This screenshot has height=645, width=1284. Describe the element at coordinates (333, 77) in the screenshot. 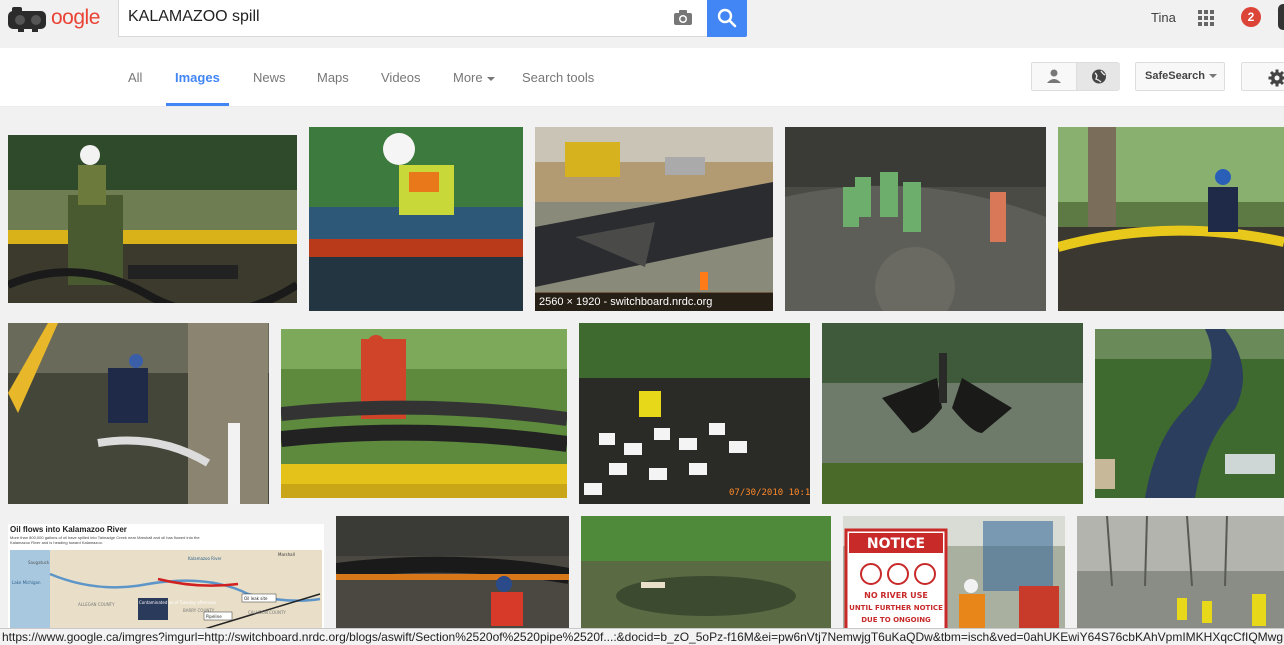

I see `tab-maps: Maps` at that location.